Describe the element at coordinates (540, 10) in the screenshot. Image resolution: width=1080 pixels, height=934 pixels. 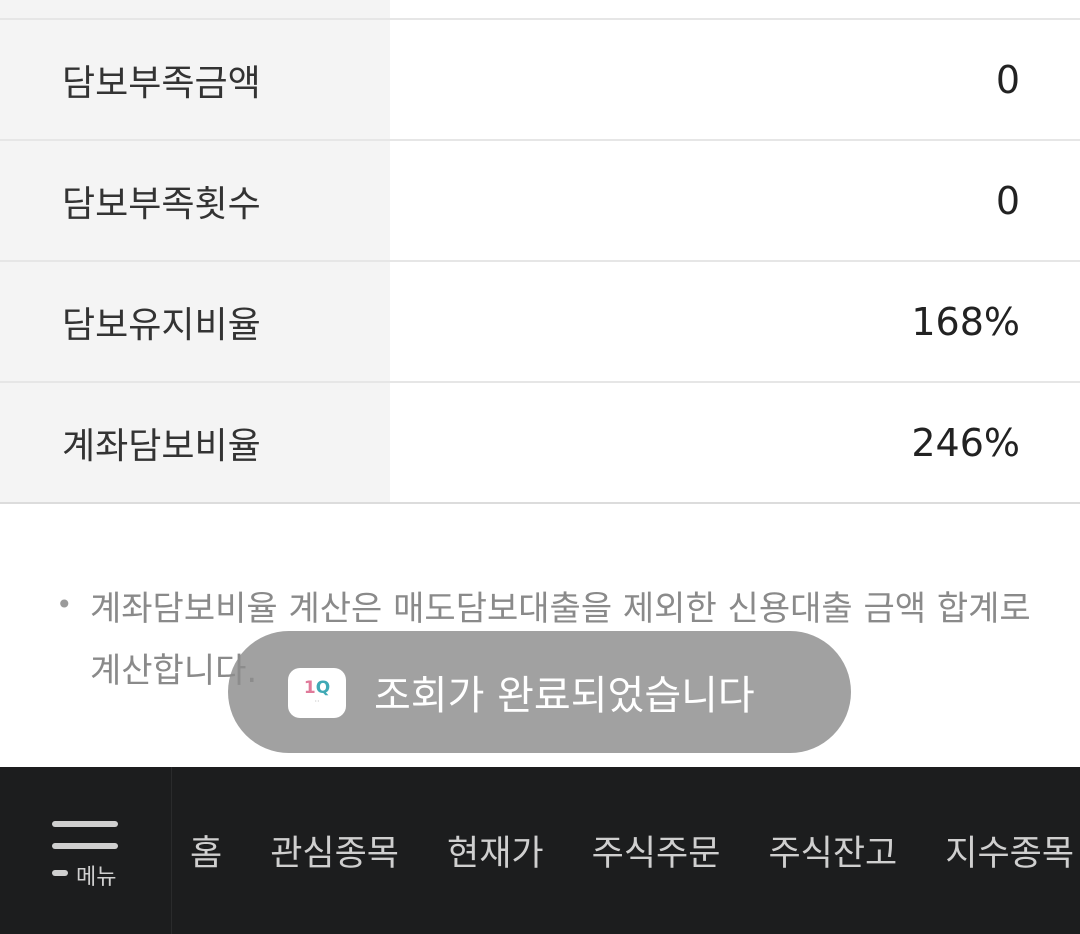
I see `table-top-strip` at that location.